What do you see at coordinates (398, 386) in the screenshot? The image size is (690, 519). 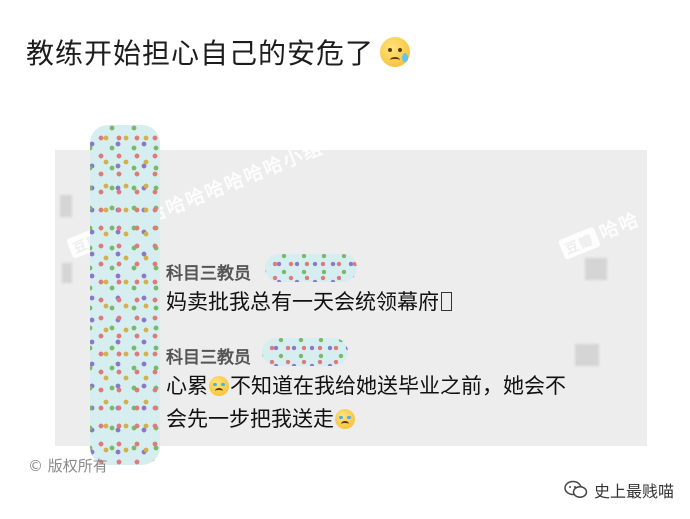 I see `message-body-part2: 不知道在我给她送毕业之前，她会不` at bounding box center [398, 386].